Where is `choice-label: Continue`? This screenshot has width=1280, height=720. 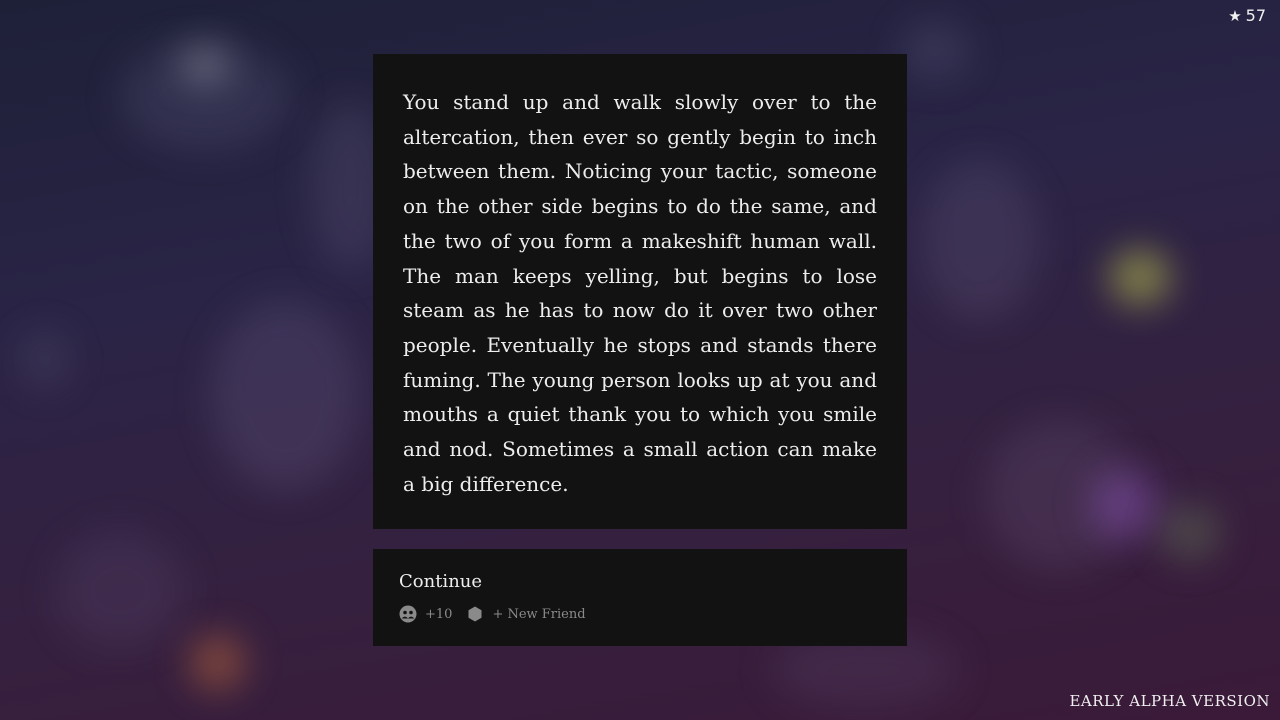 choice-label: Continue is located at coordinates (441, 581).